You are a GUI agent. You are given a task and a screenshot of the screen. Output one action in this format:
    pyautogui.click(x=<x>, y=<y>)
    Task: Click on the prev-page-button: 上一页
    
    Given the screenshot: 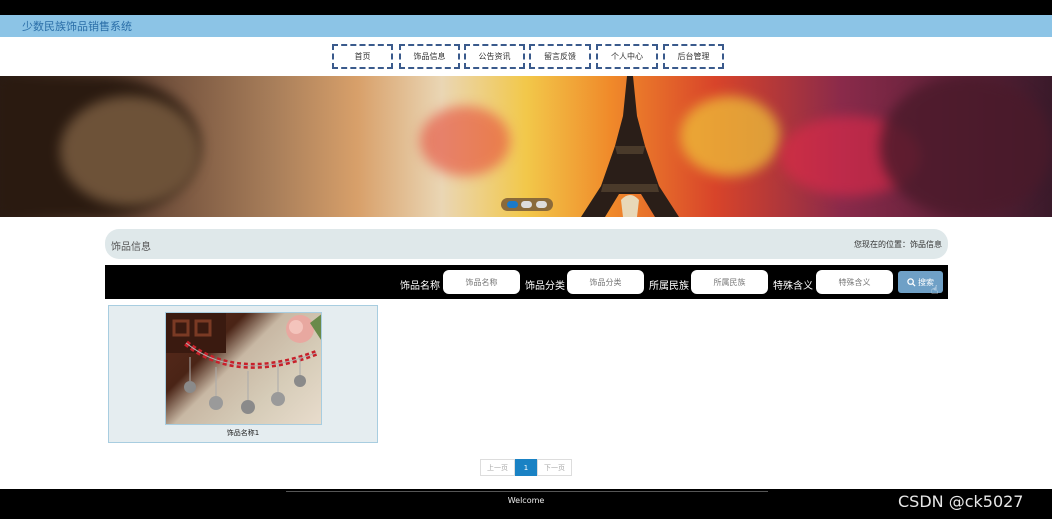 What is the action you would take?
    pyautogui.click(x=497, y=467)
    